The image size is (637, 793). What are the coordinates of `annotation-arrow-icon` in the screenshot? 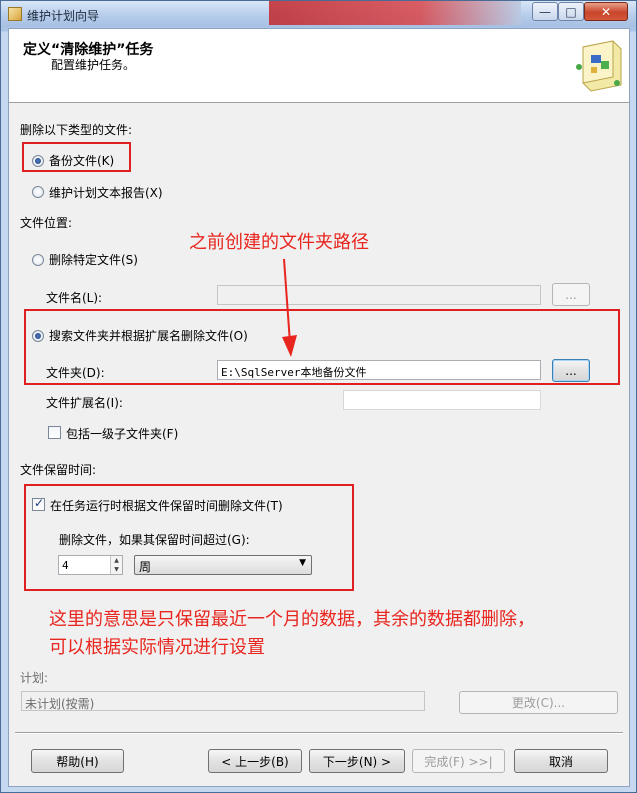 It's located at (289, 307).